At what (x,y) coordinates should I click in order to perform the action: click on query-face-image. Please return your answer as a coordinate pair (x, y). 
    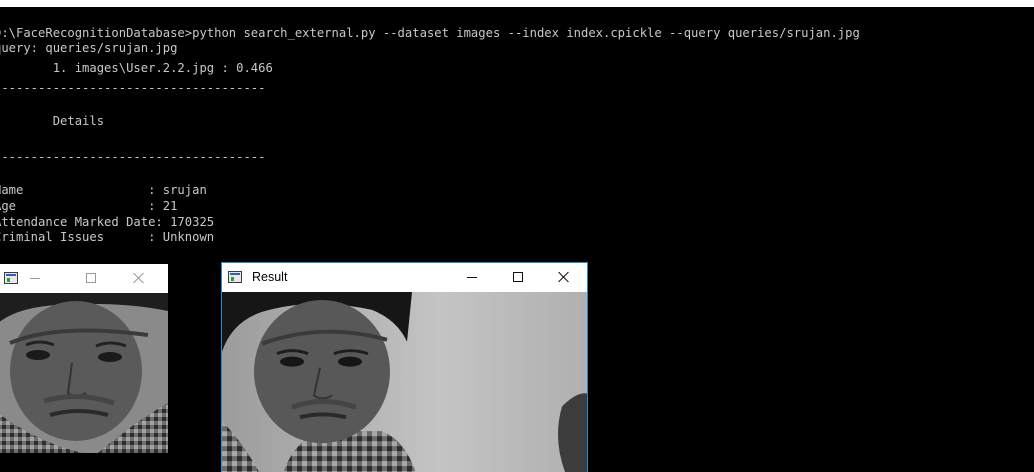
    Looking at the image, I should click on (84, 373).